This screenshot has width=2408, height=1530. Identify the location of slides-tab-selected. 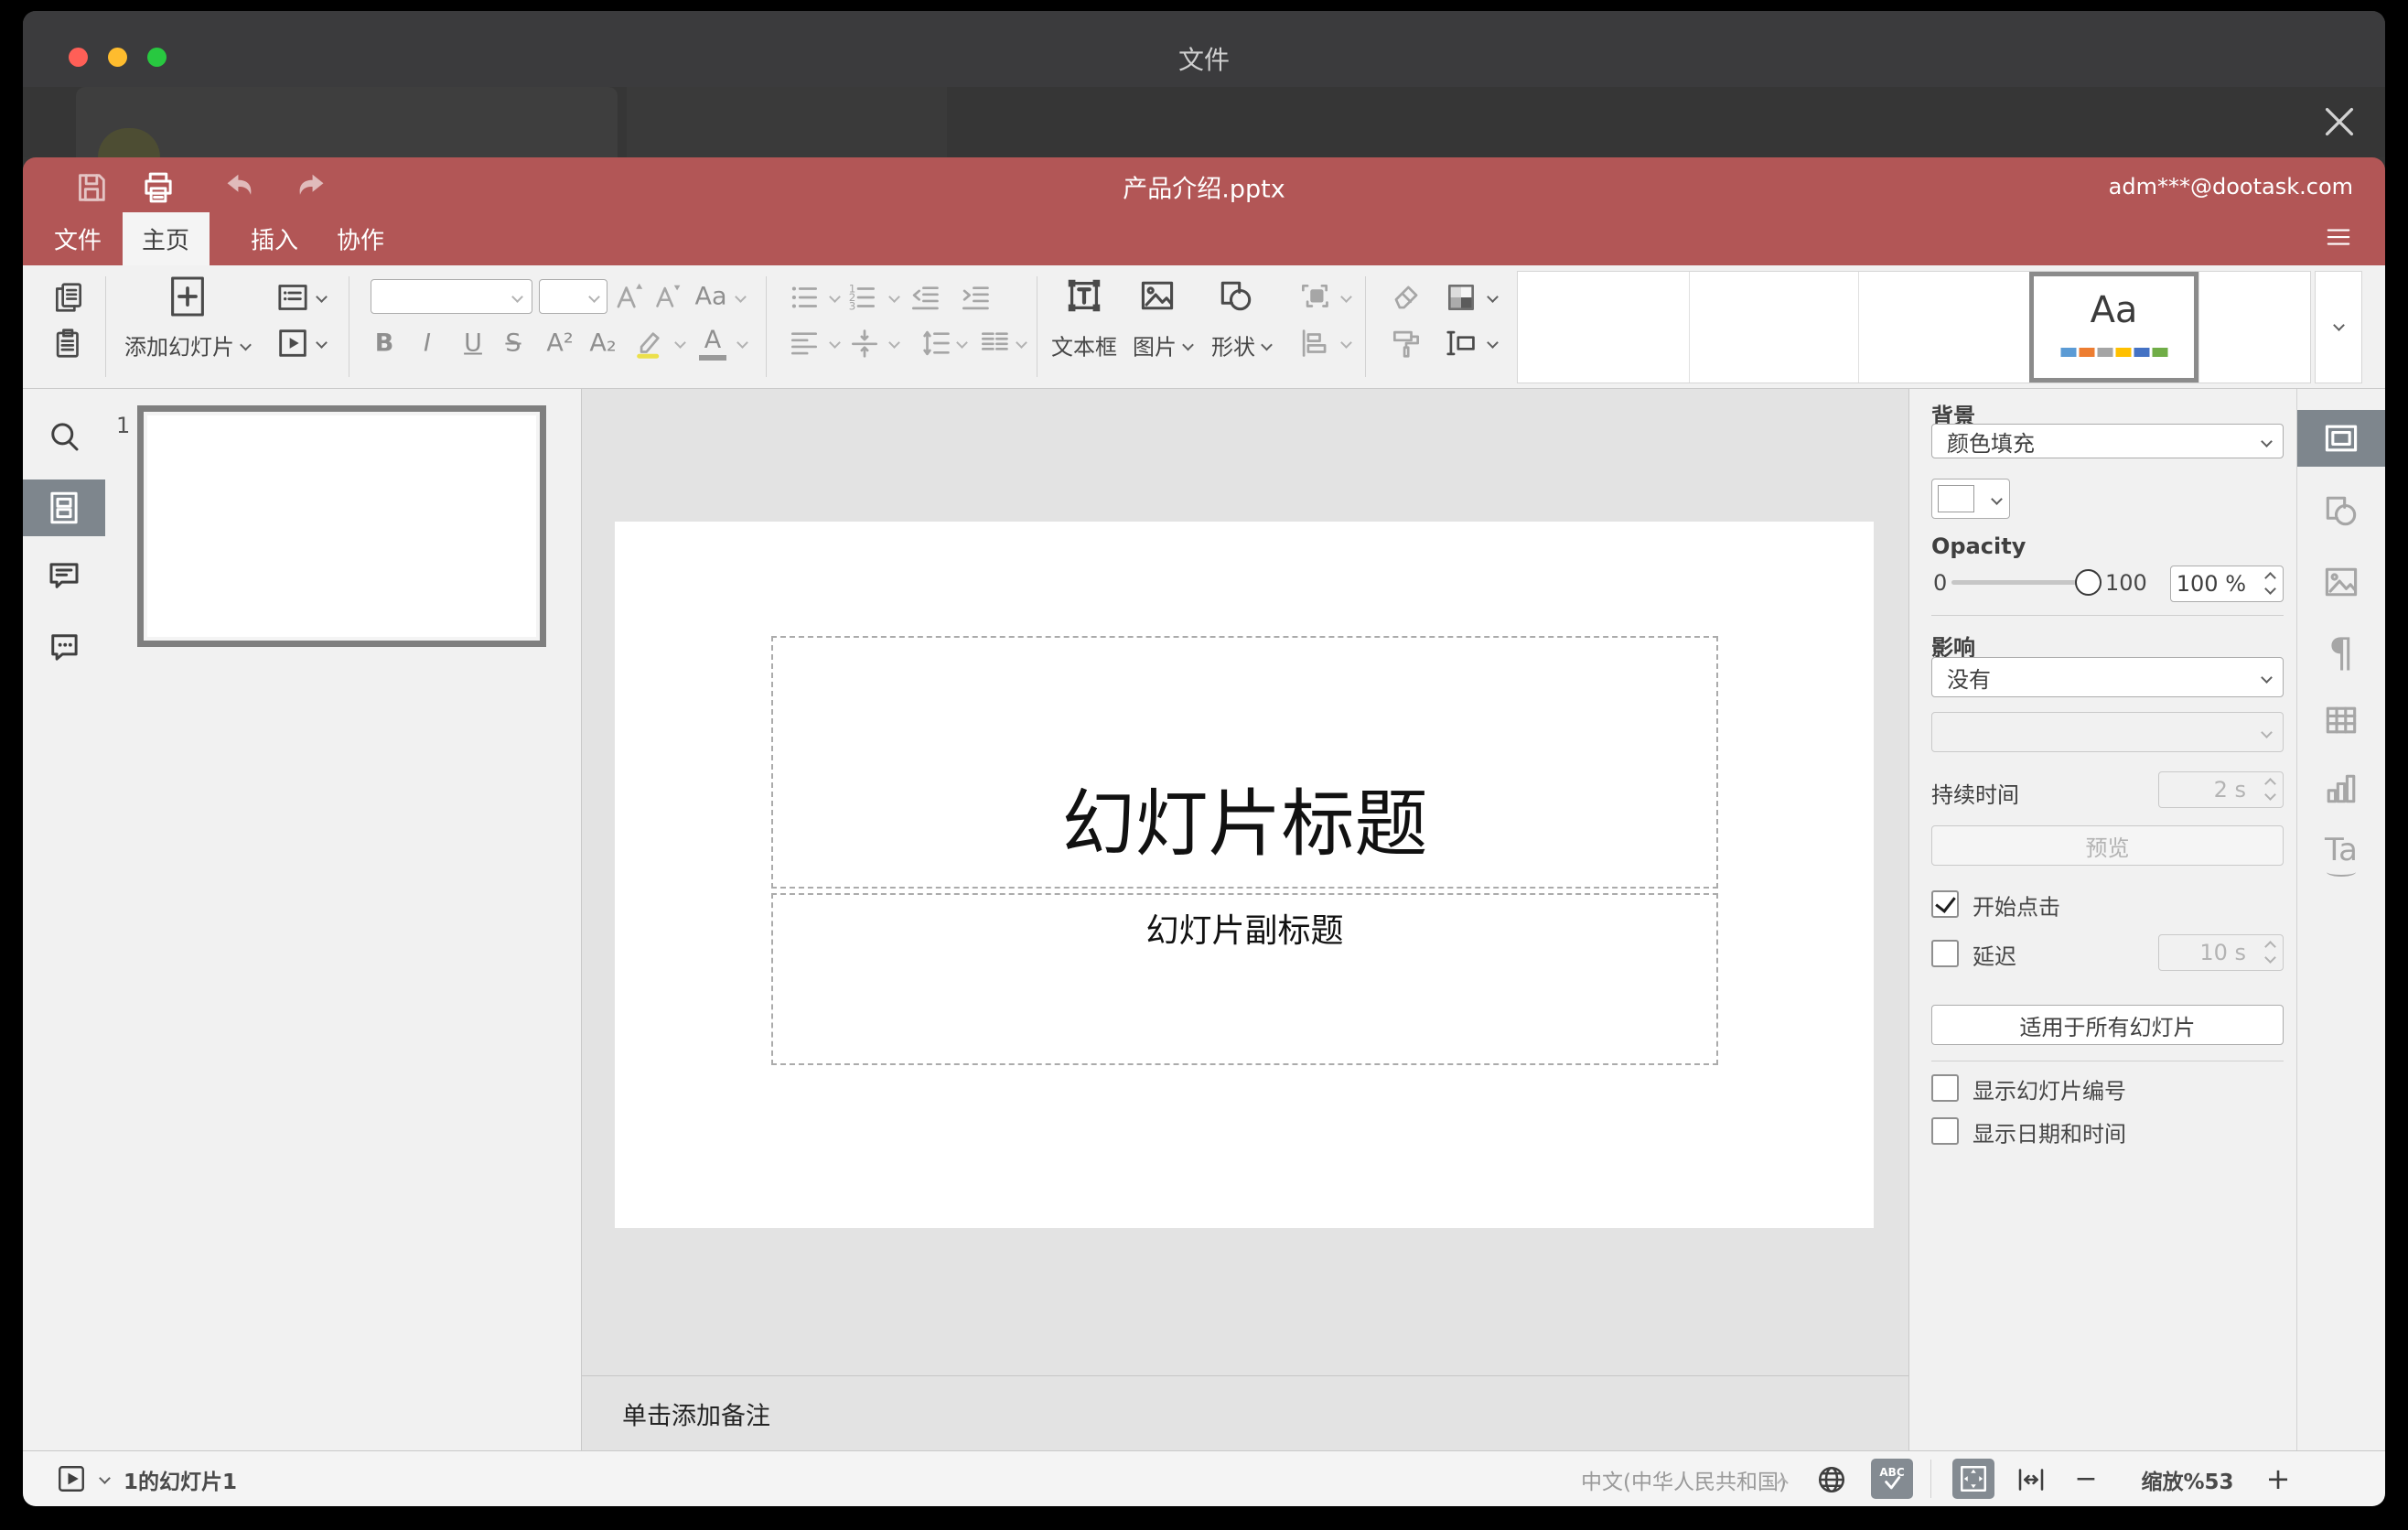
(64, 507).